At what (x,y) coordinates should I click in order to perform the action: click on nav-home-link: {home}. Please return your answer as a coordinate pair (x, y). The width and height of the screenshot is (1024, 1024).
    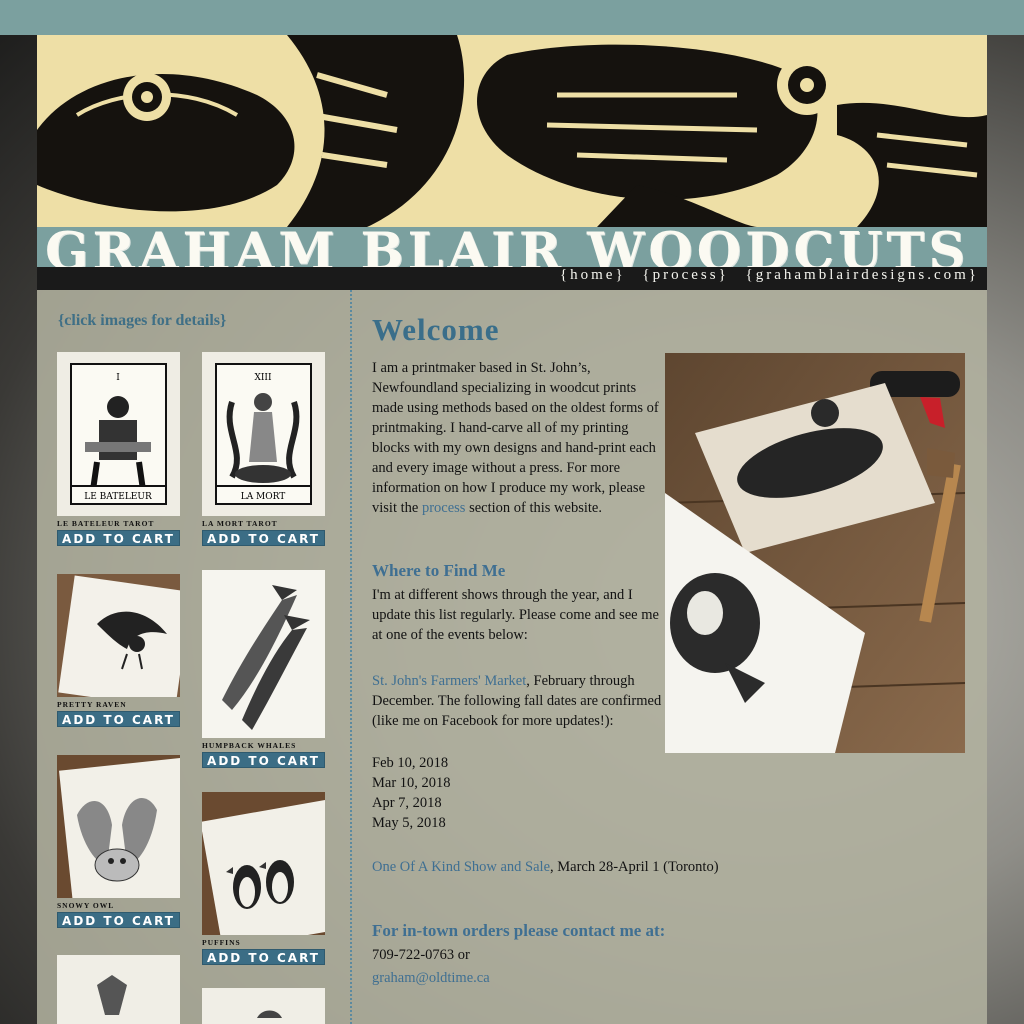
    Looking at the image, I should click on (593, 275).